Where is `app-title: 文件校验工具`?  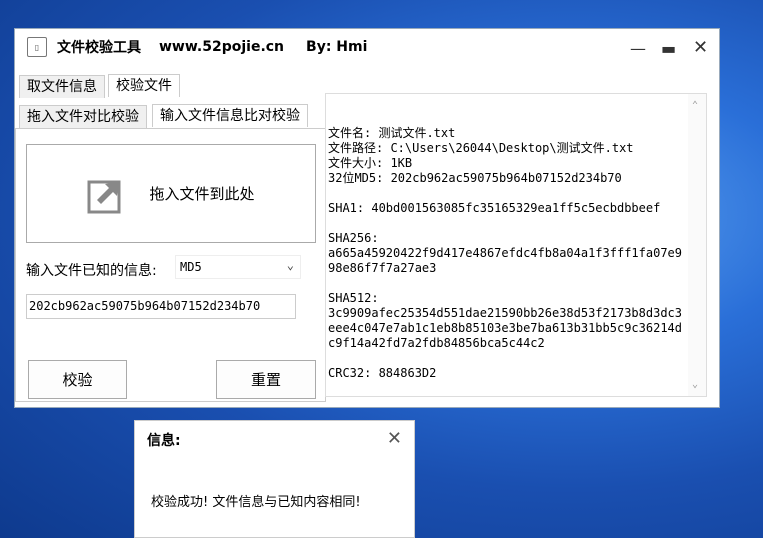 app-title: 文件校验工具 is located at coordinates (99, 48).